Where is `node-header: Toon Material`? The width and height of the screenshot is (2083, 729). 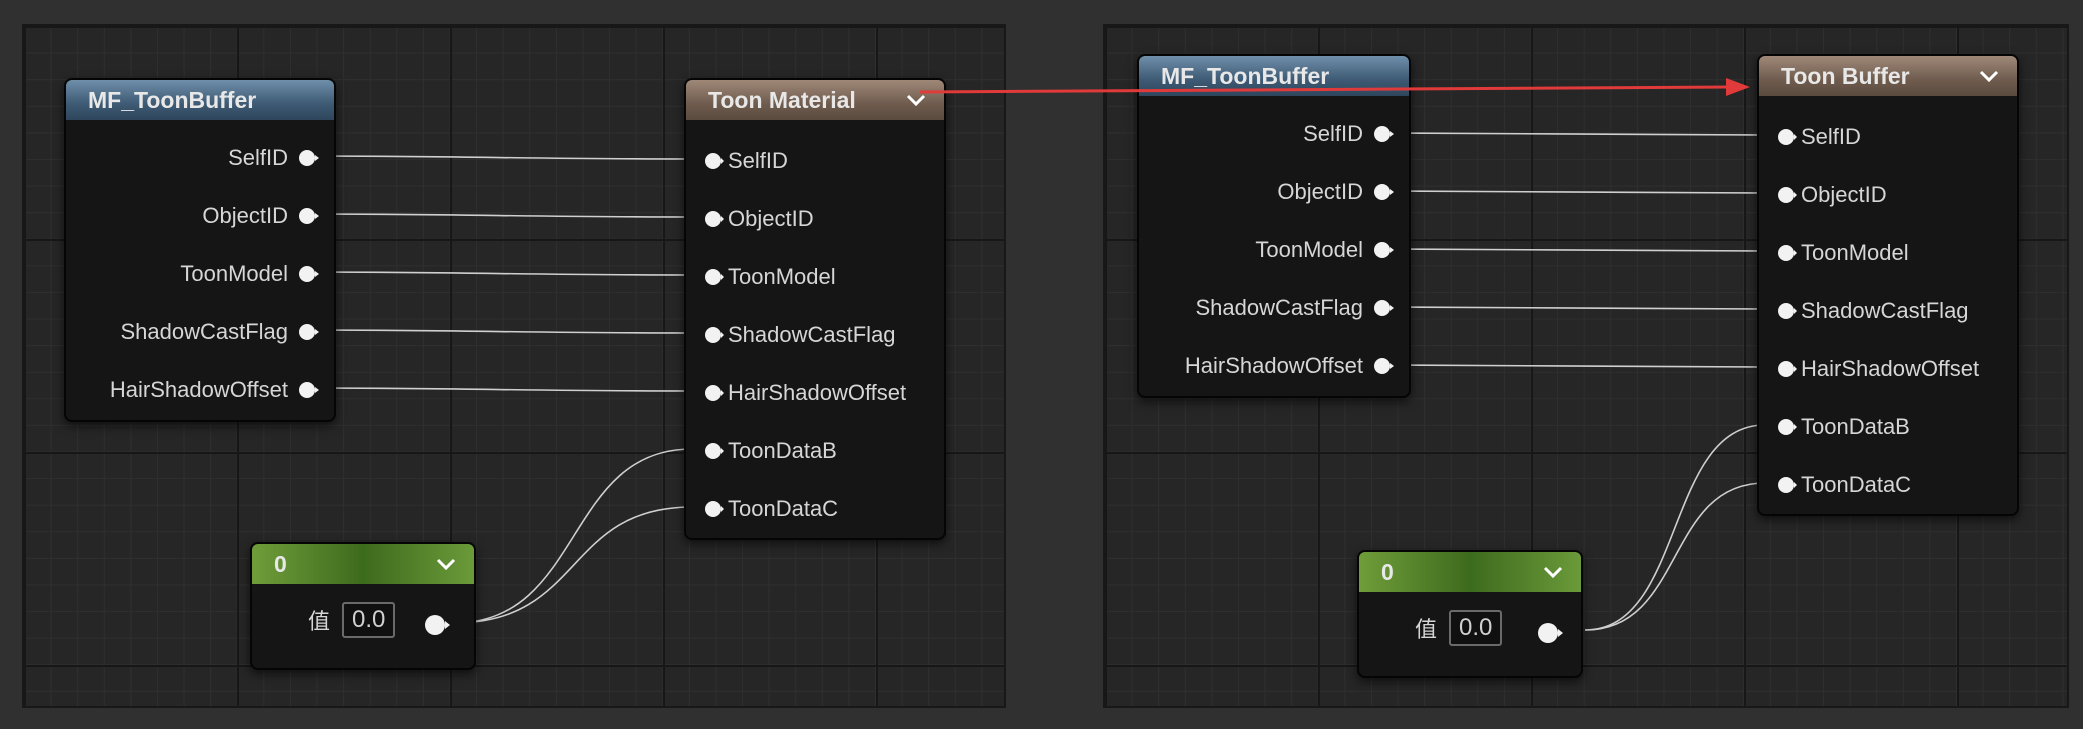 node-header: Toon Material is located at coordinates (815, 100).